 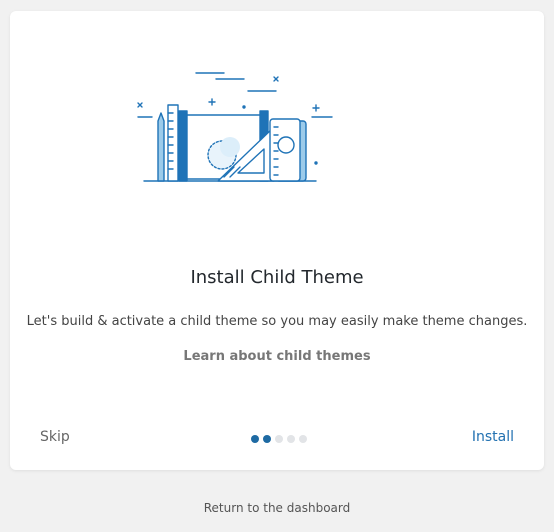 What do you see at coordinates (277, 277) in the screenshot?
I see `page-title: Install Child Theme` at bounding box center [277, 277].